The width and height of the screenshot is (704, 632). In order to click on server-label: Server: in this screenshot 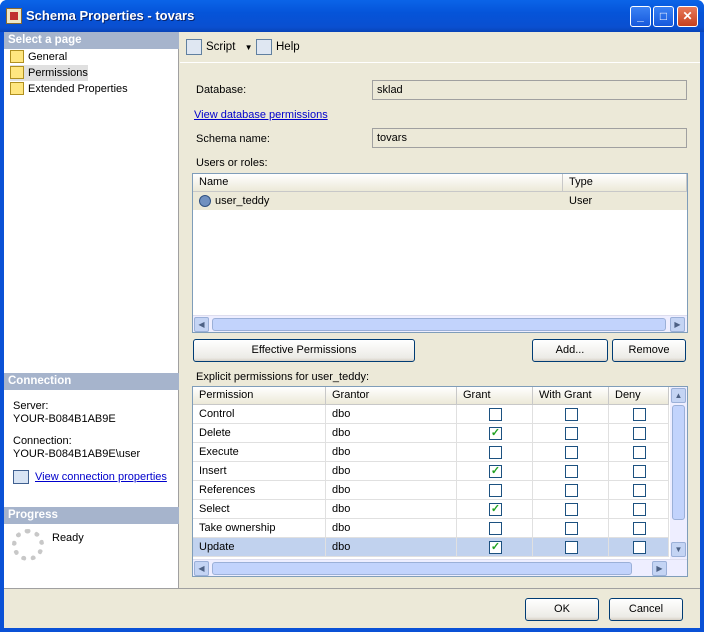, I will do `click(31, 406)`.